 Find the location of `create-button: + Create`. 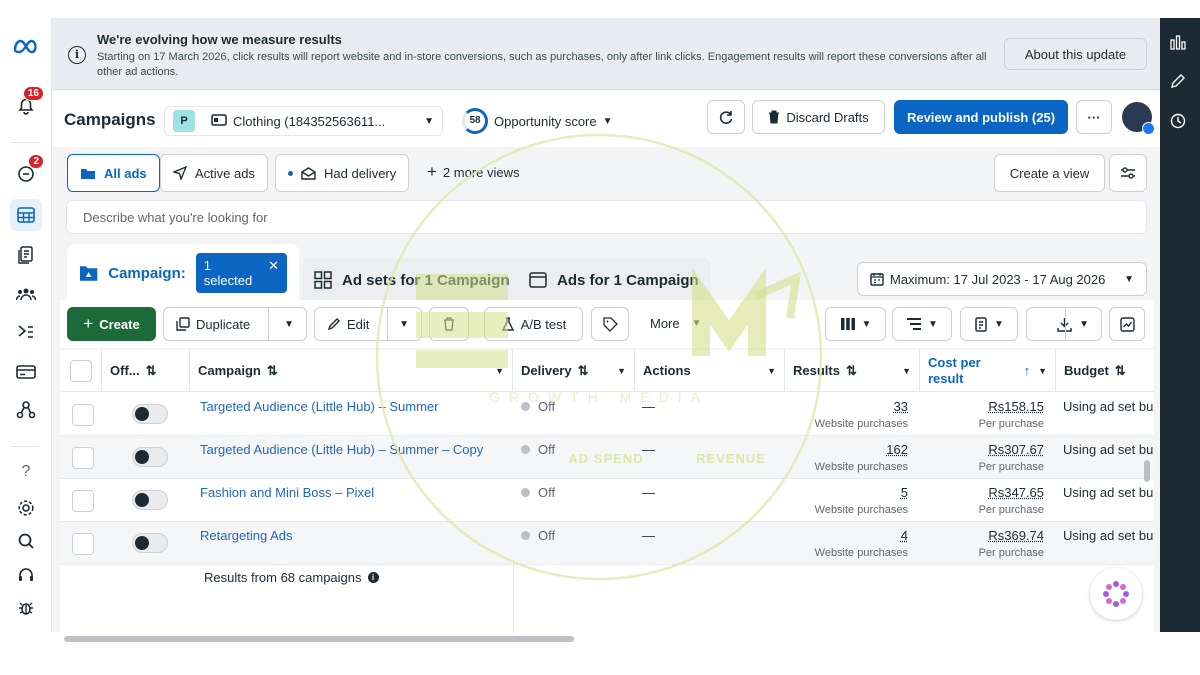

create-button: + Create is located at coordinates (111, 324).